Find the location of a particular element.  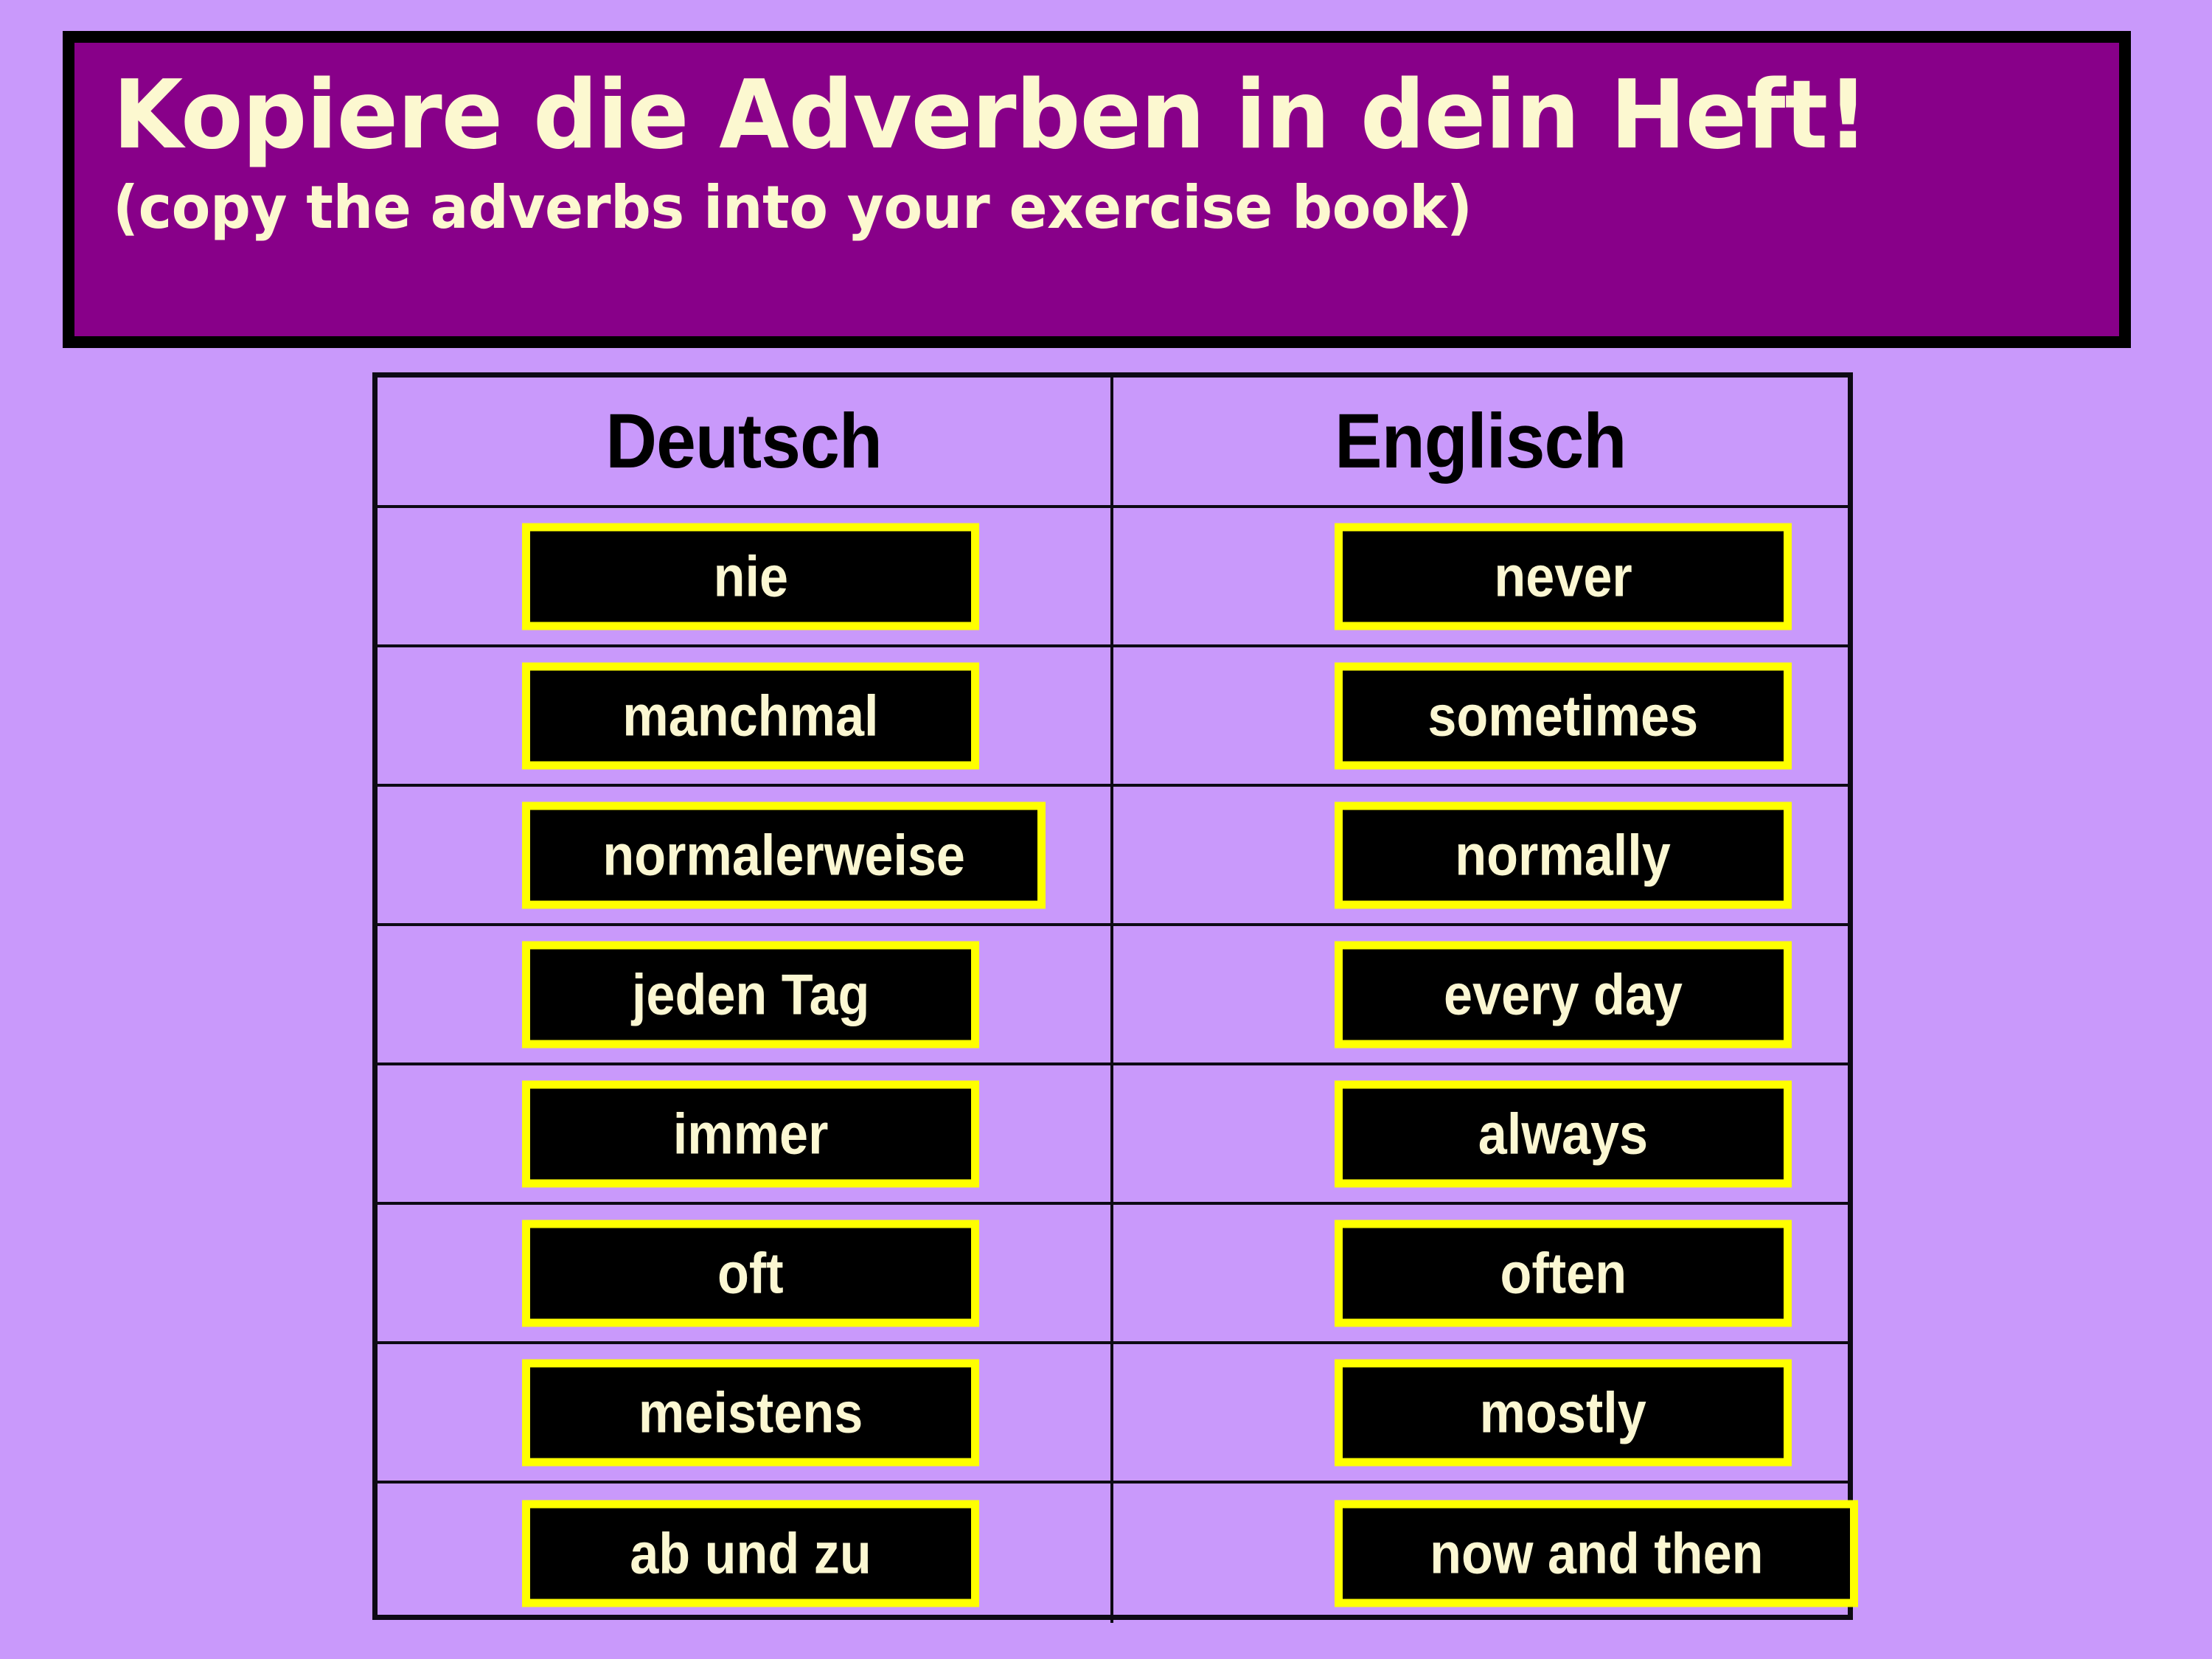

word-label-german: ab und zu is located at coordinates (751, 1553).